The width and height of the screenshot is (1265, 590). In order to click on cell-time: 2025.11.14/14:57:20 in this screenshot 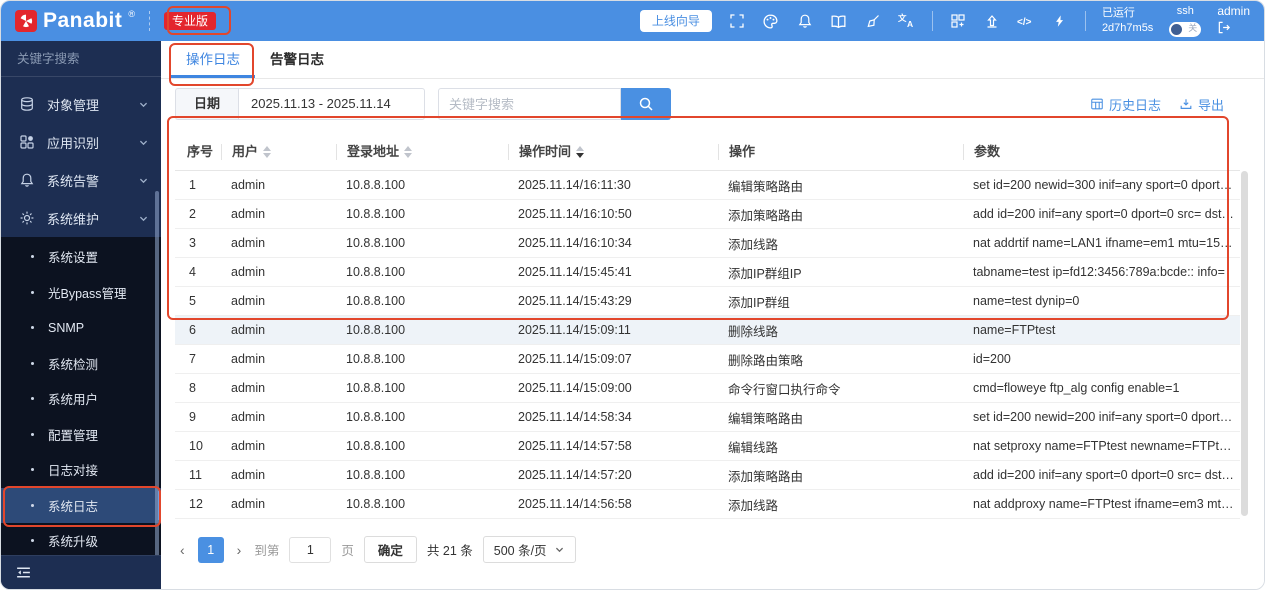, I will do `click(575, 475)`.